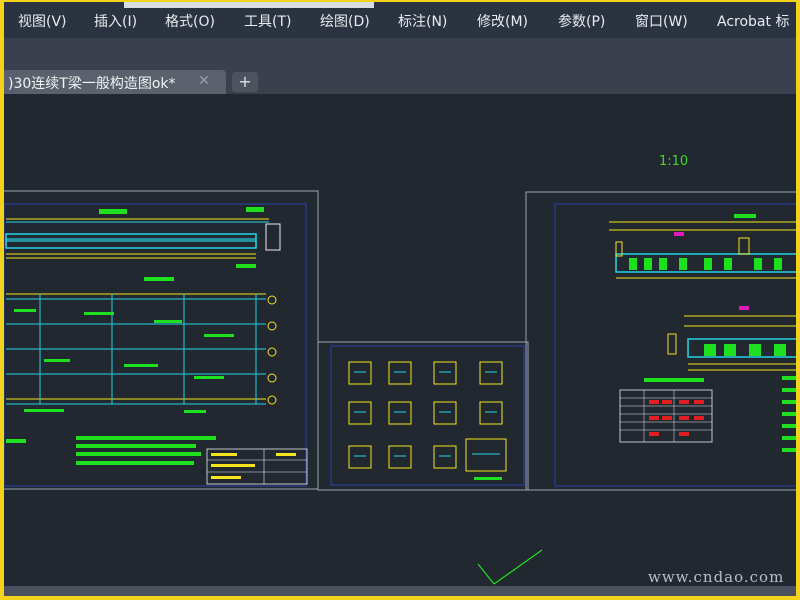 Image resolution: width=800 pixels, height=600 pixels. Describe the element at coordinates (427, 416) in the screenshot. I see `section-details` at that location.